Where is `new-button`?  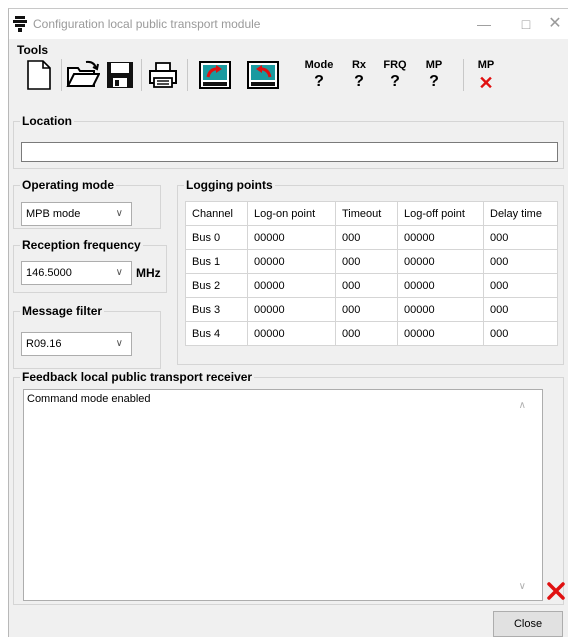
new-button is located at coordinates (39, 75).